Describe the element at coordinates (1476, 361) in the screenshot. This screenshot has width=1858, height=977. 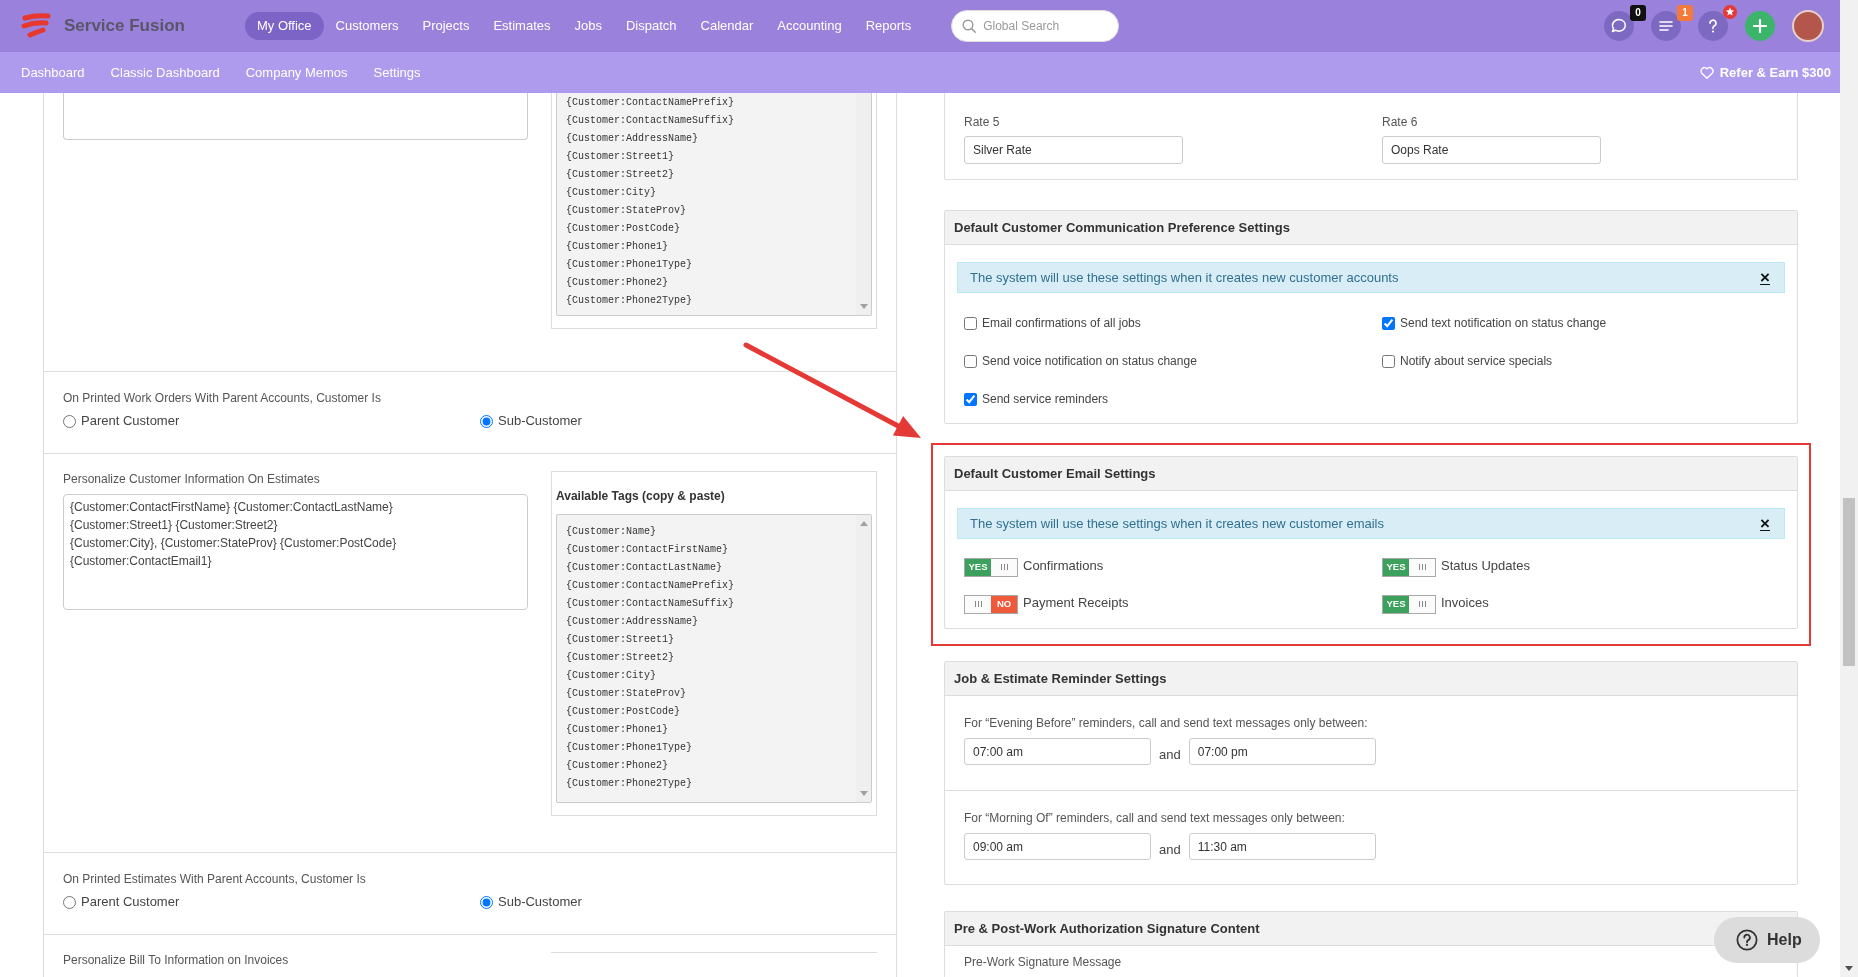
I see `checkbox-label: Notify about service specials` at that location.